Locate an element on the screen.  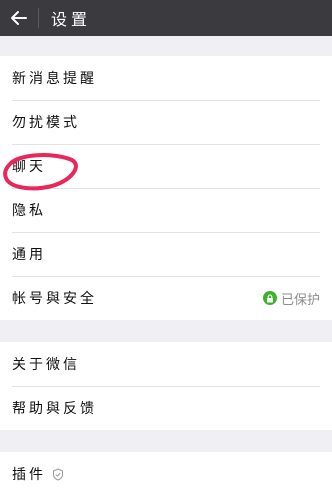
row-label: 通用 is located at coordinates (29, 255).